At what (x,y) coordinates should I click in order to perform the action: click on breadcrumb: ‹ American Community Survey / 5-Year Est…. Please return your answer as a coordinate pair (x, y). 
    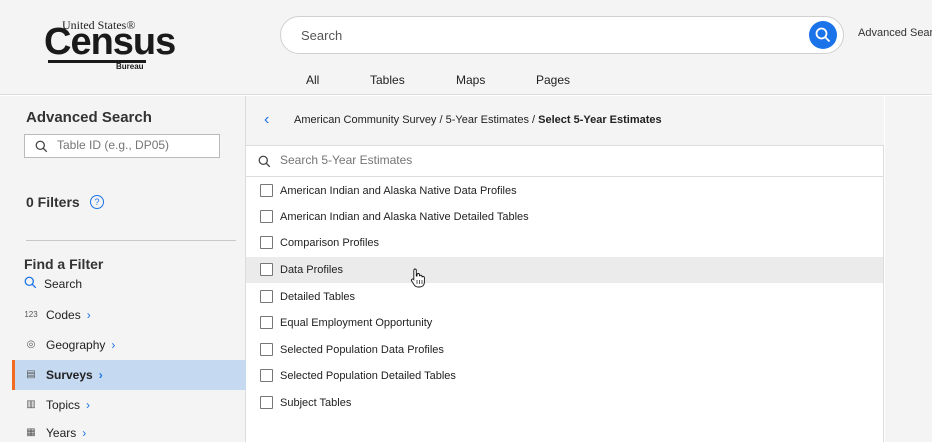
    Looking at the image, I should click on (565, 121).